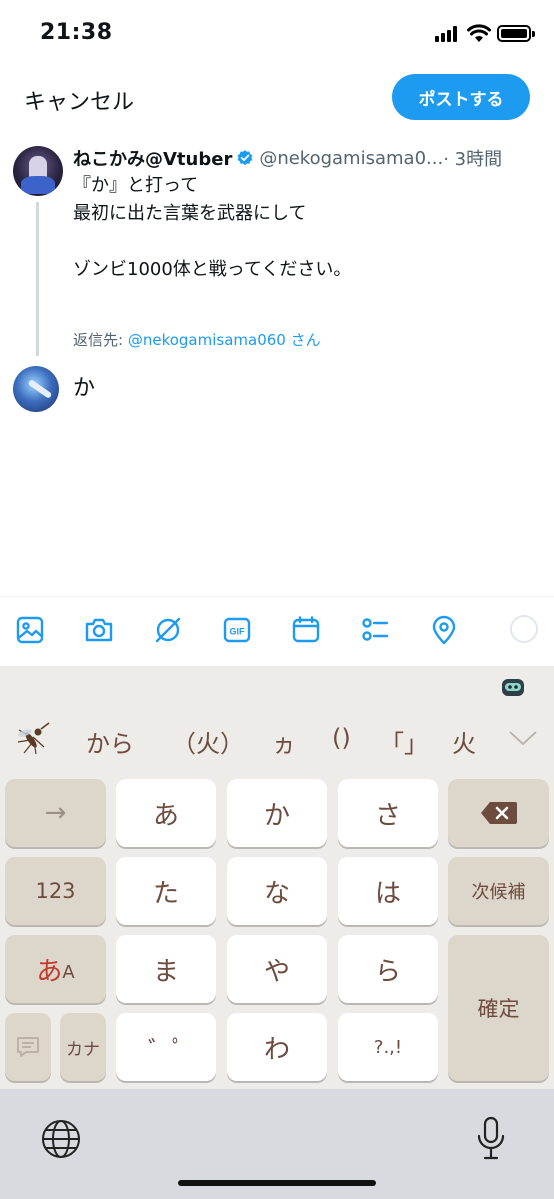 Image resolution: width=554 pixels, height=1199 pixels. What do you see at coordinates (284, 741) in the screenshot?
I see `candidate: ヵ` at bounding box center [284, 741].